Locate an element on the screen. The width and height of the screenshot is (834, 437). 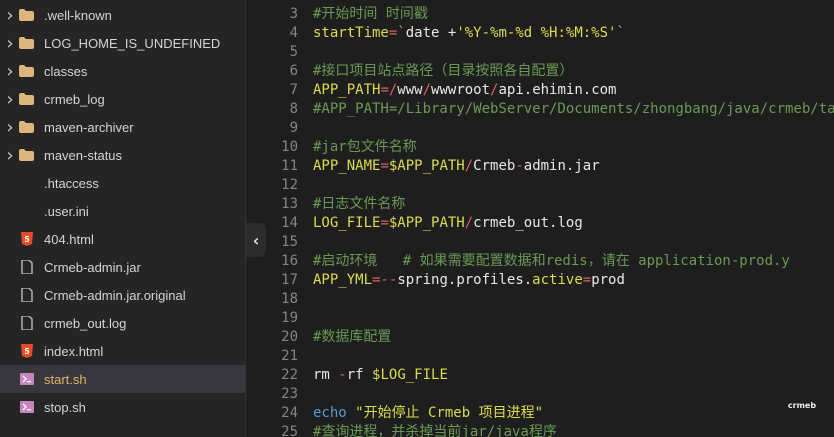
file-item: 5 404.html is located at coordinates (122, 239).